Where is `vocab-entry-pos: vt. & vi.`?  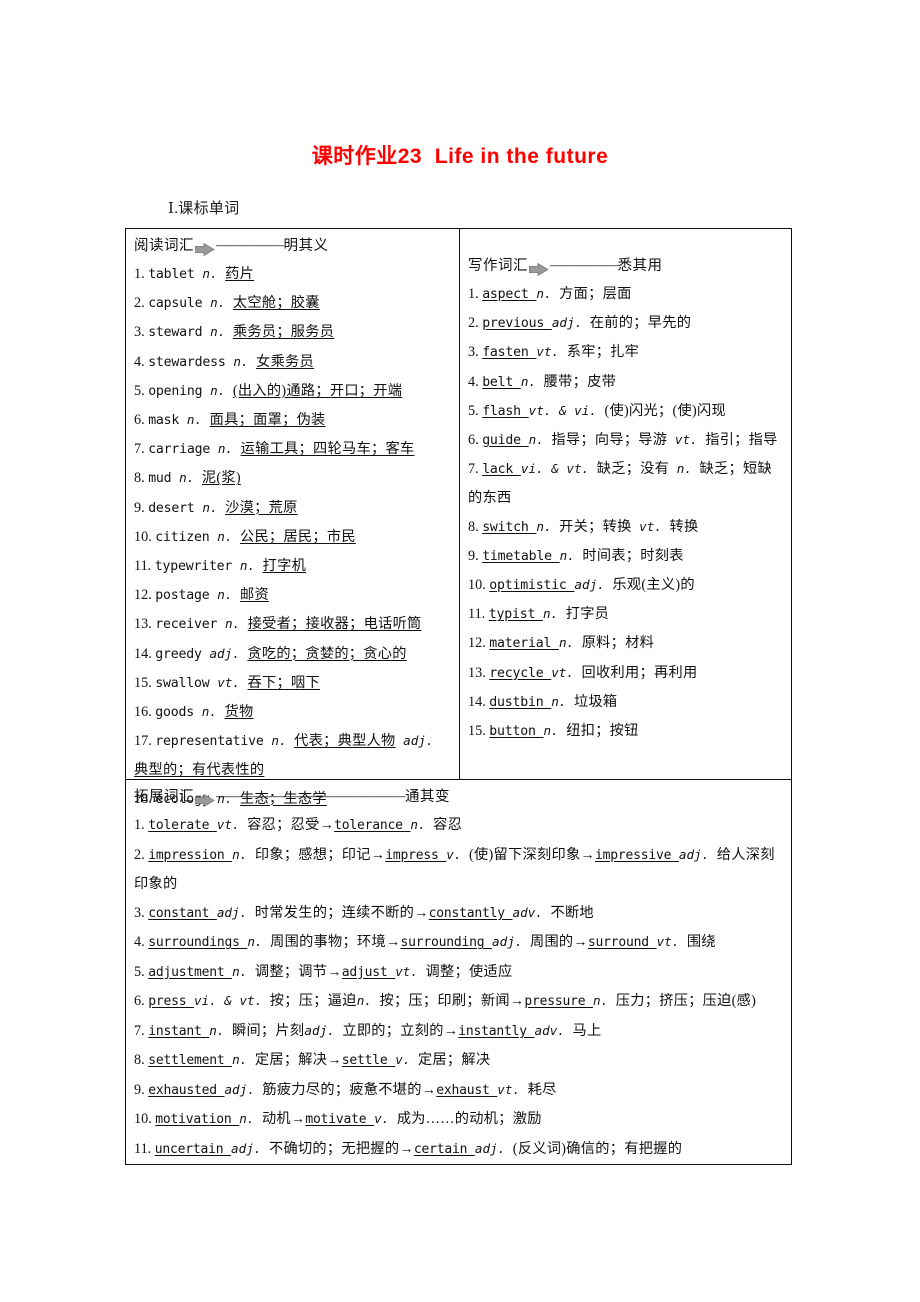
vocab-entry-pos: vt. & vi. is located at coordinates (566, 410).